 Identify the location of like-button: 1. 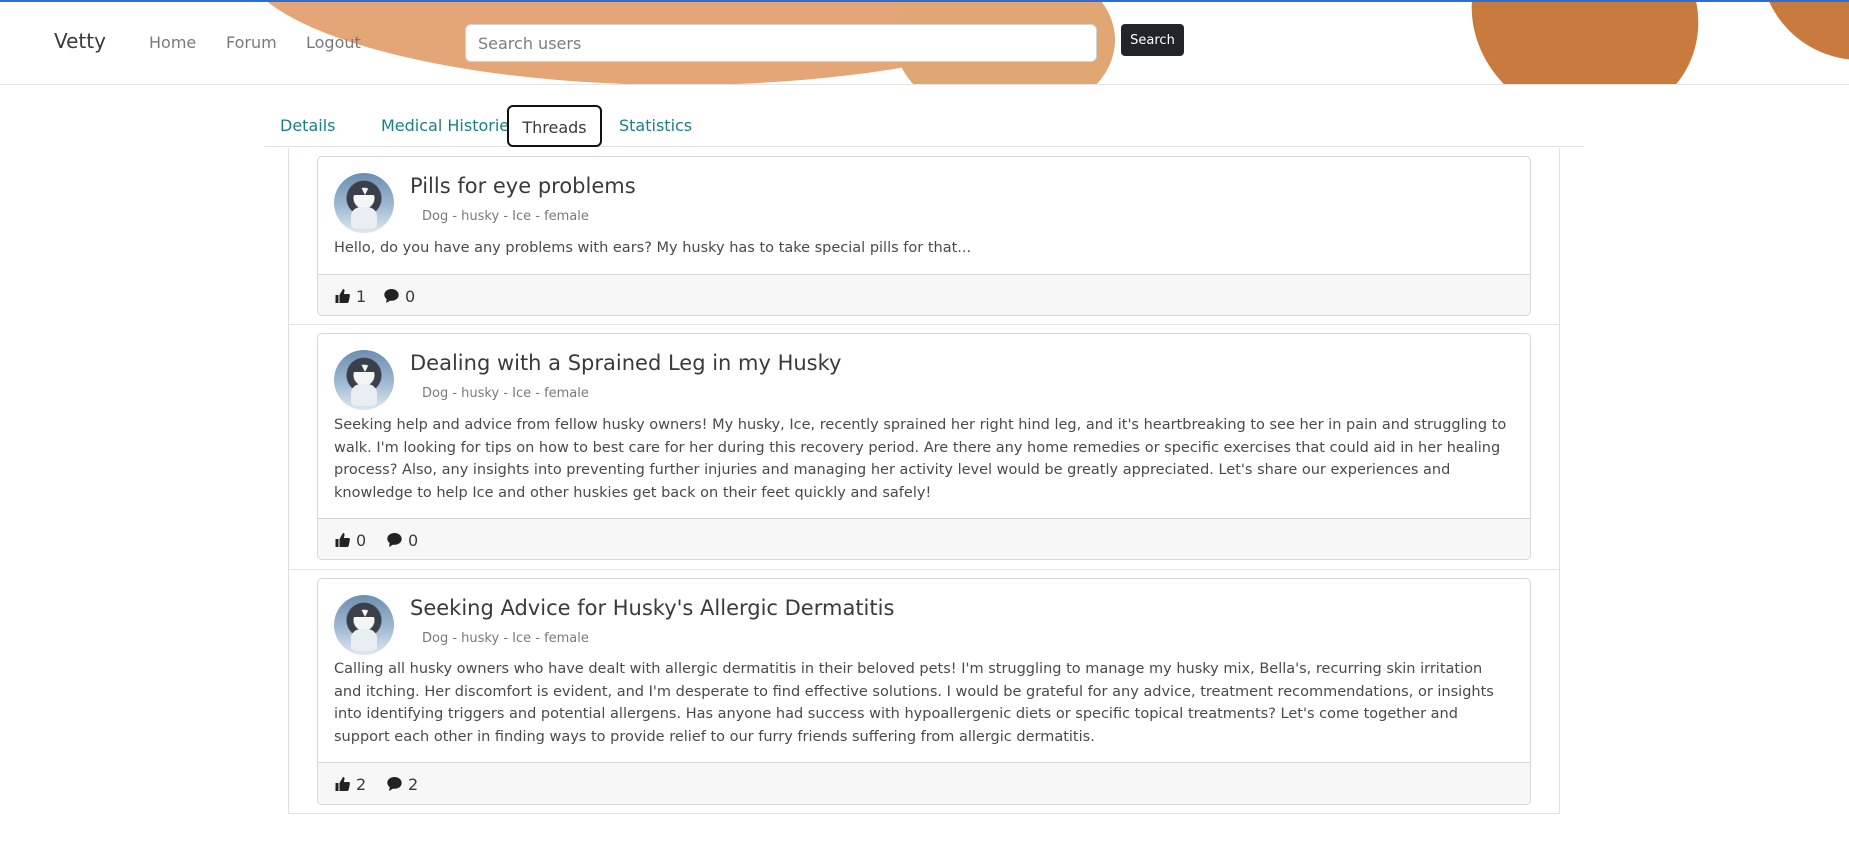
(350, 296).